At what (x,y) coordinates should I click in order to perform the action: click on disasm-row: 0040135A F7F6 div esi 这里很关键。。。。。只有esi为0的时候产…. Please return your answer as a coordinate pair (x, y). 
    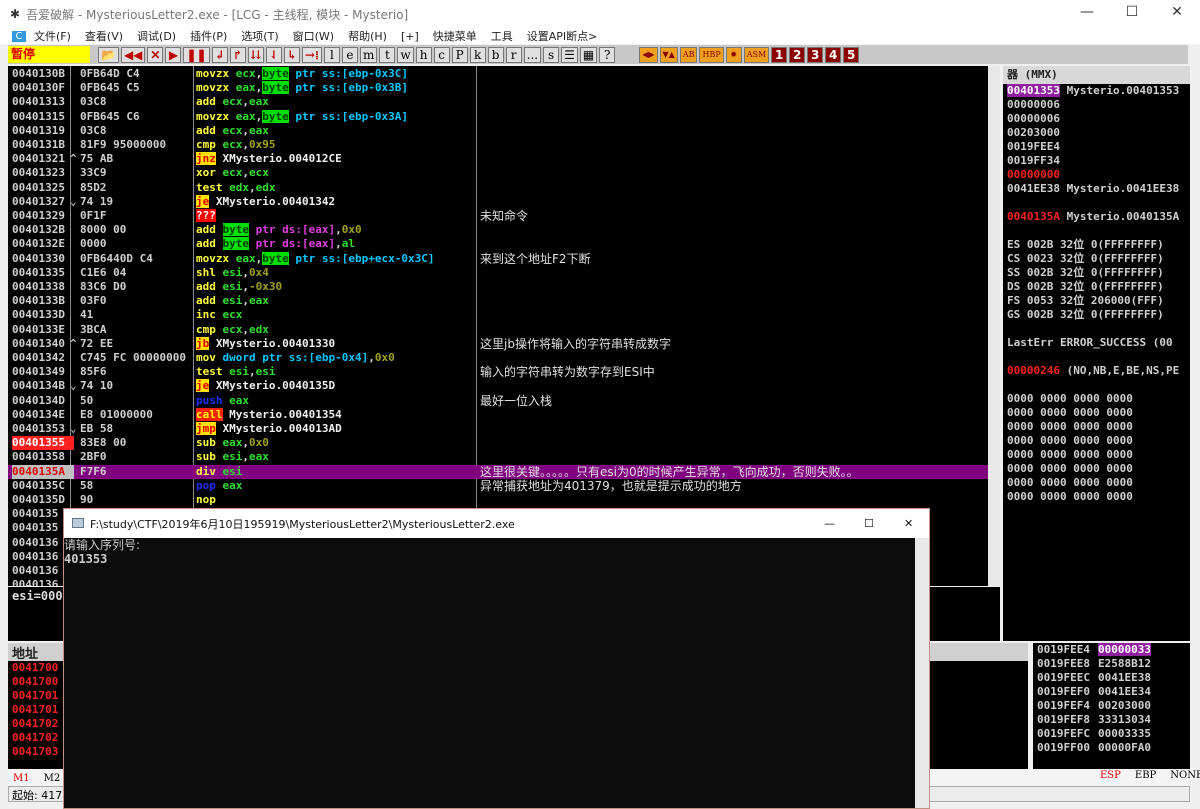
    Looking at the image, I should click on (498, 471).